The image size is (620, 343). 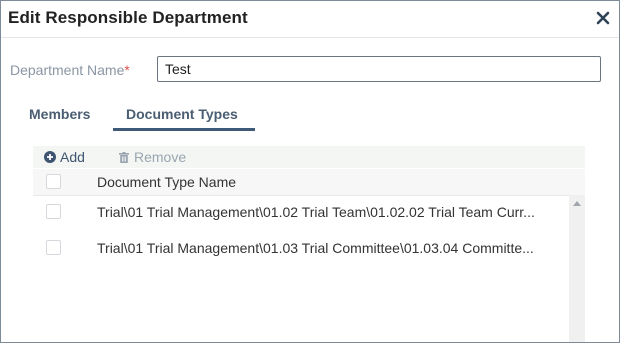 I want to click on select-all-checkbox, so click(x=53, y=181).